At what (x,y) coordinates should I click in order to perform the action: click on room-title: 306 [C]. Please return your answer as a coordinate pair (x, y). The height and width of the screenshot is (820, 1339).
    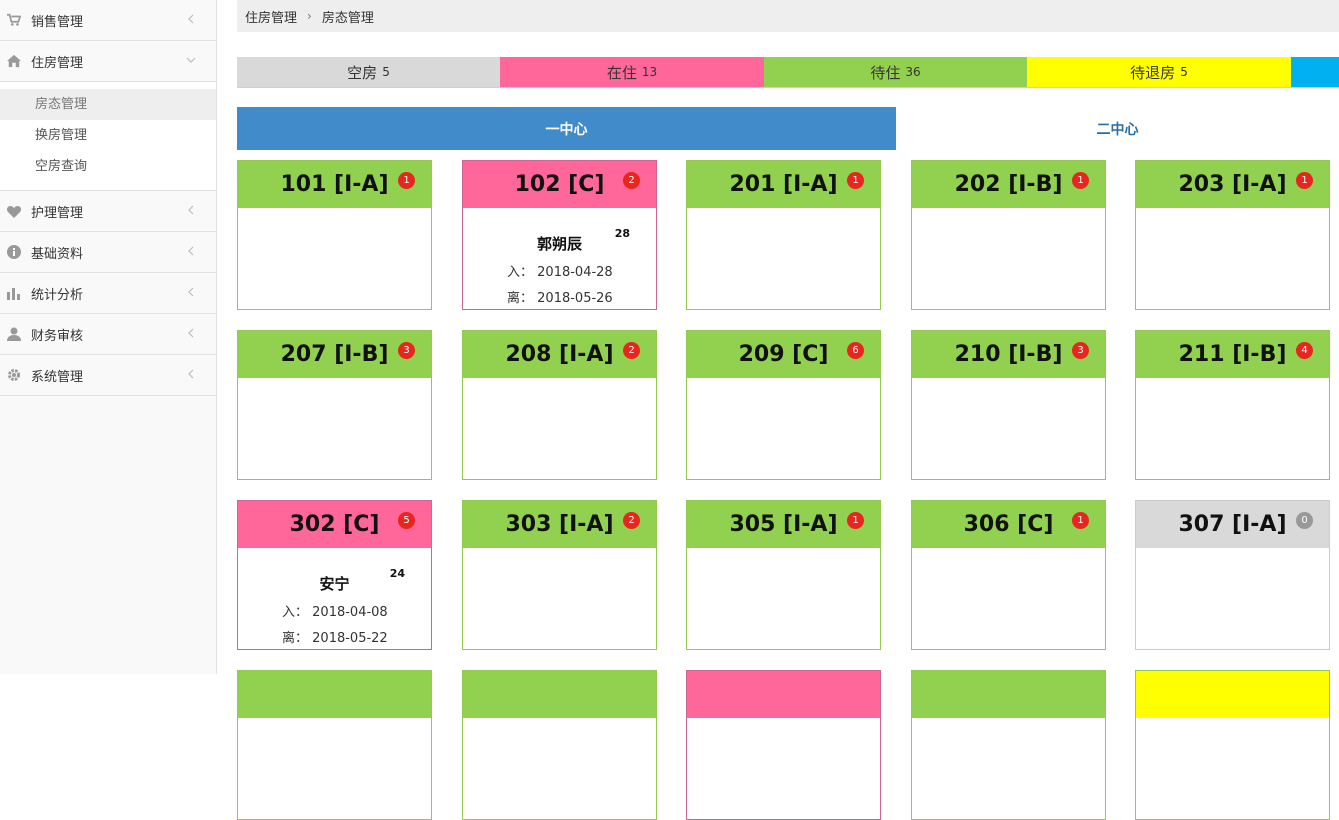
    Looking at the image, I should click on (1008, 524).